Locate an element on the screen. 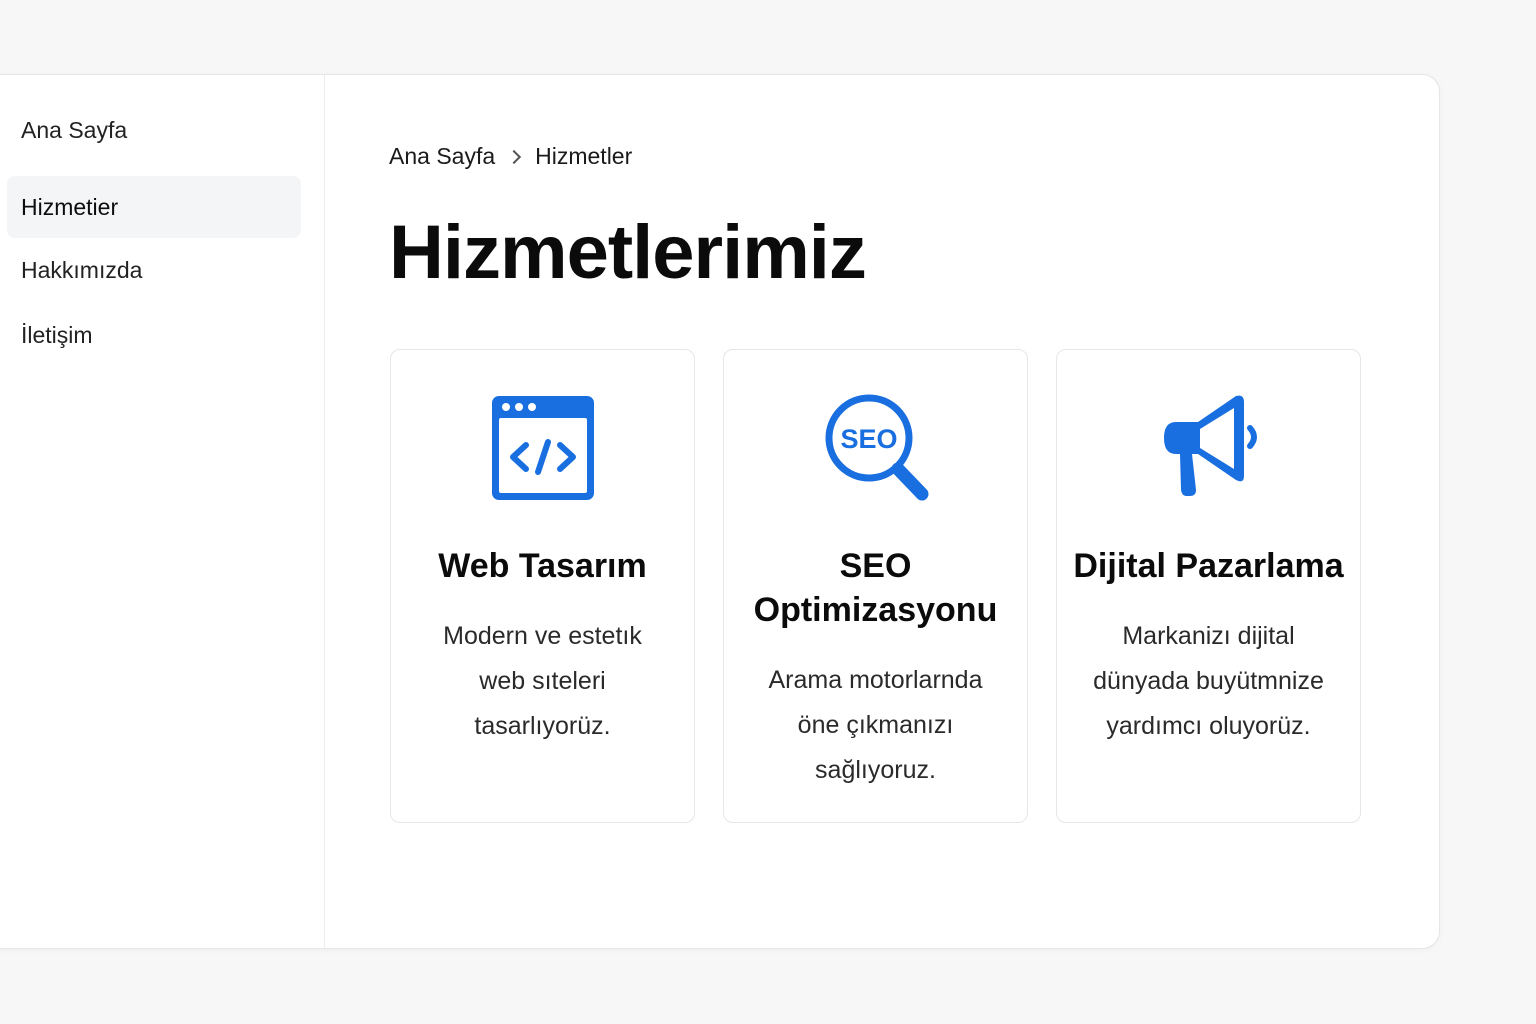 This screenshot has height=1024, width=1536. card-title: Dijital Pazarlama is located at coordinates (1208, 566).